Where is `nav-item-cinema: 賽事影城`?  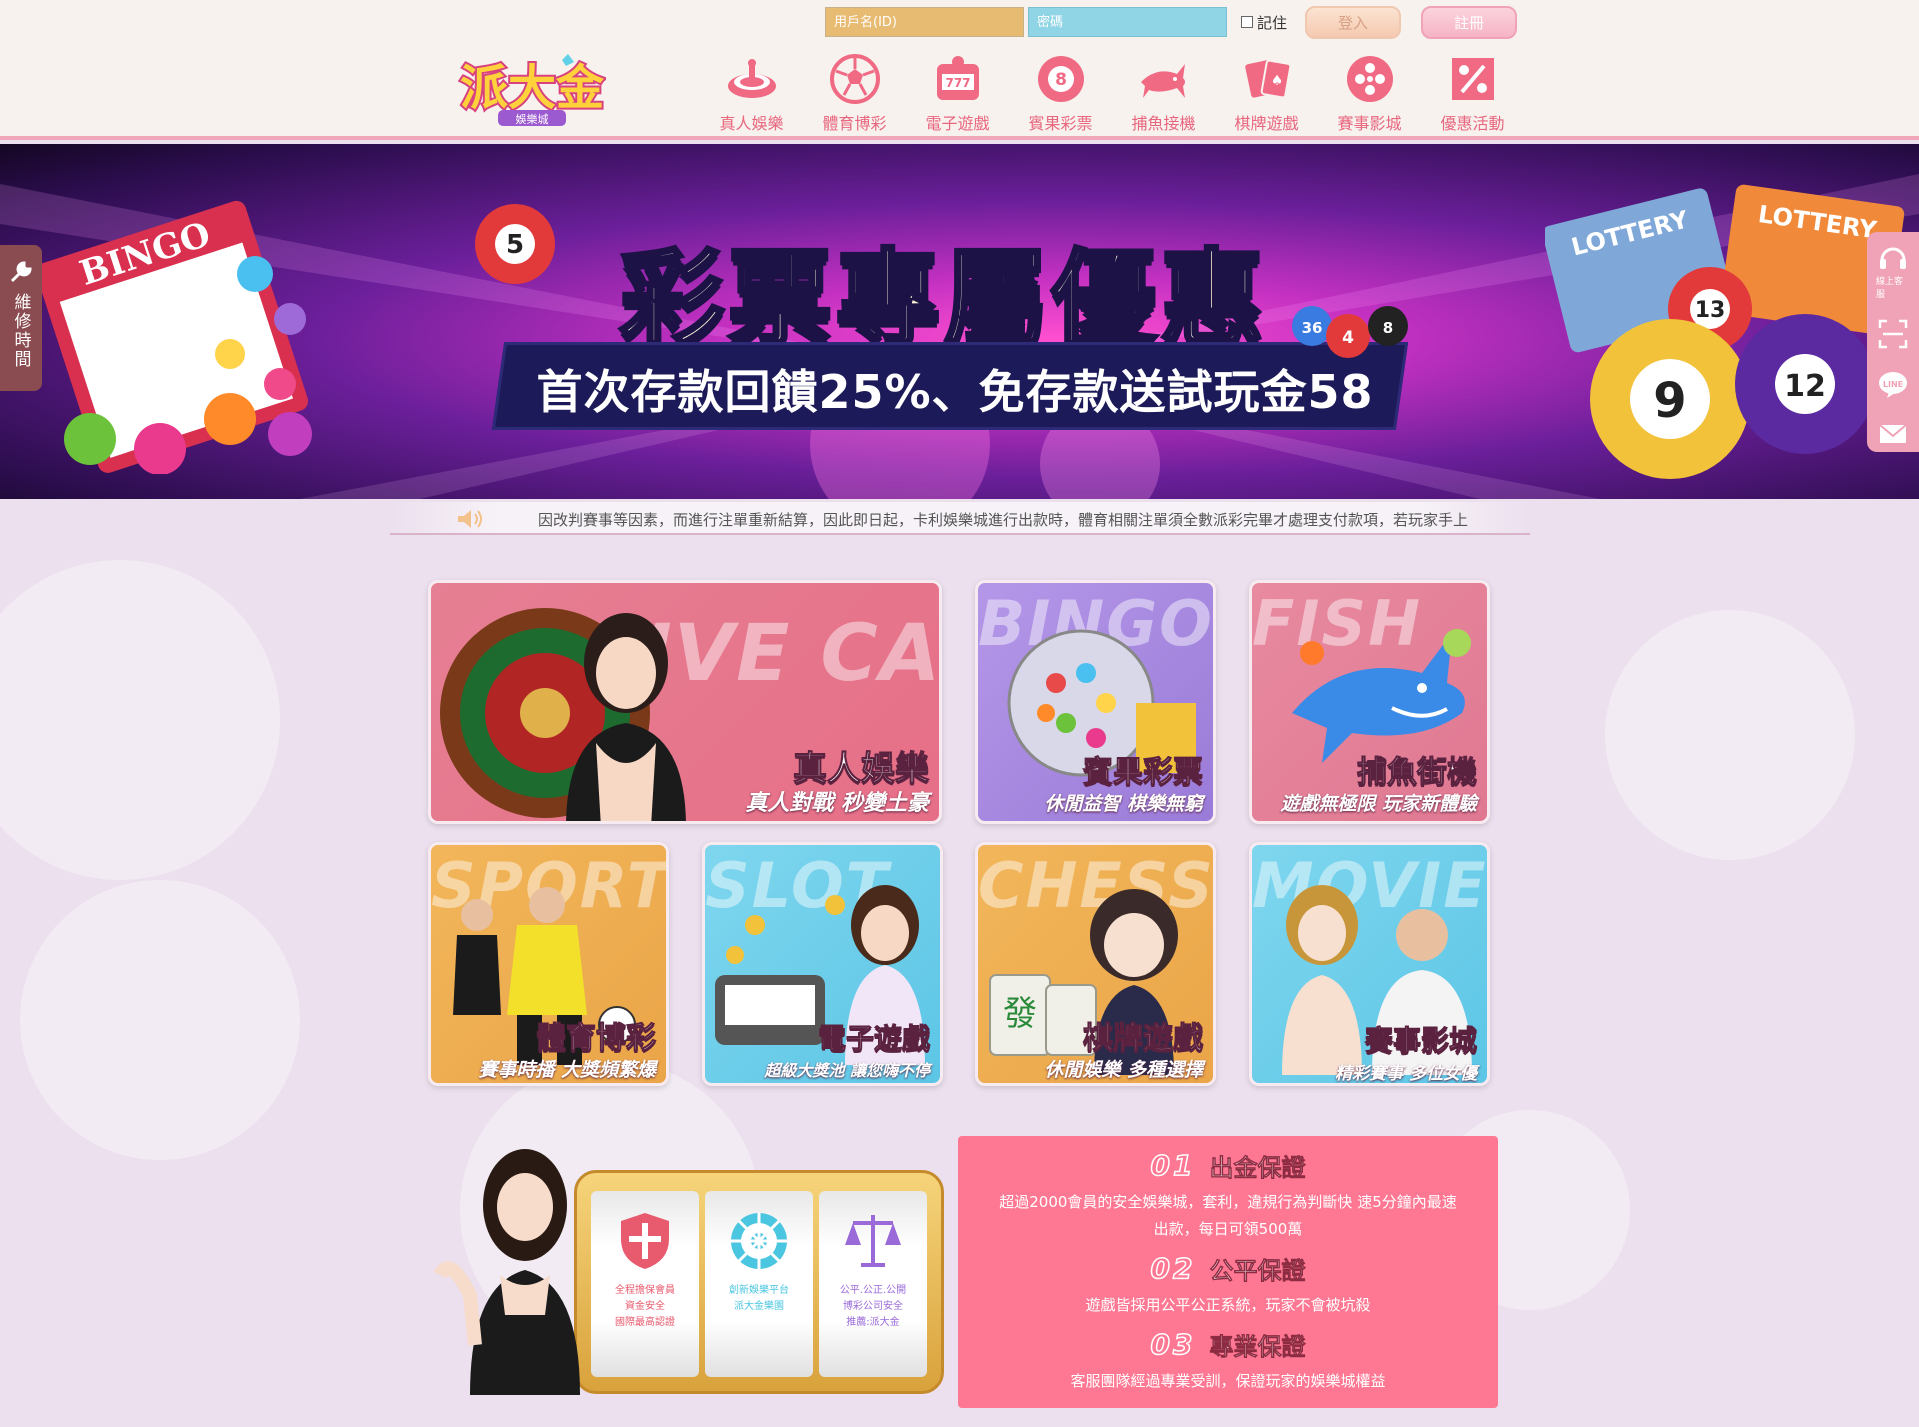 nav-item-cinema: 賽事影城 is located at coordinates (1369, 93).